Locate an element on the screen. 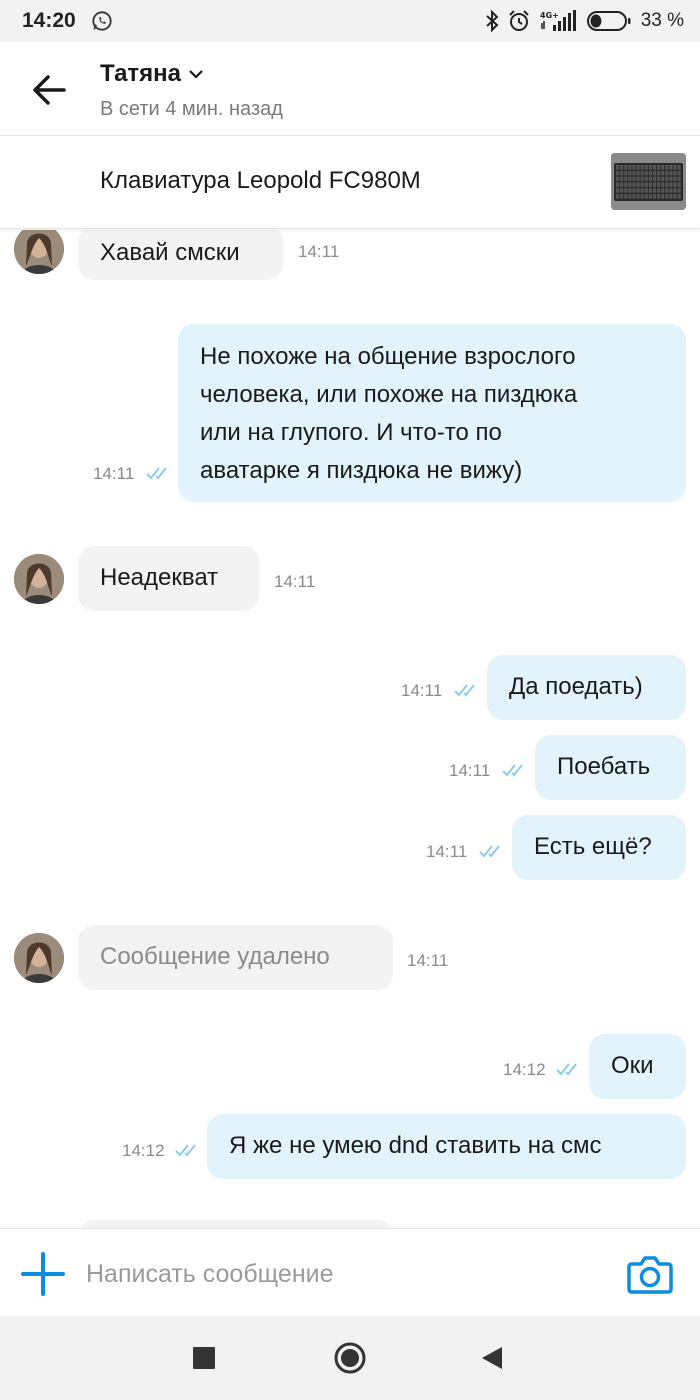  message-text-line: аватарке я пиздюка не вижу) is located at coordinates (361, 470).